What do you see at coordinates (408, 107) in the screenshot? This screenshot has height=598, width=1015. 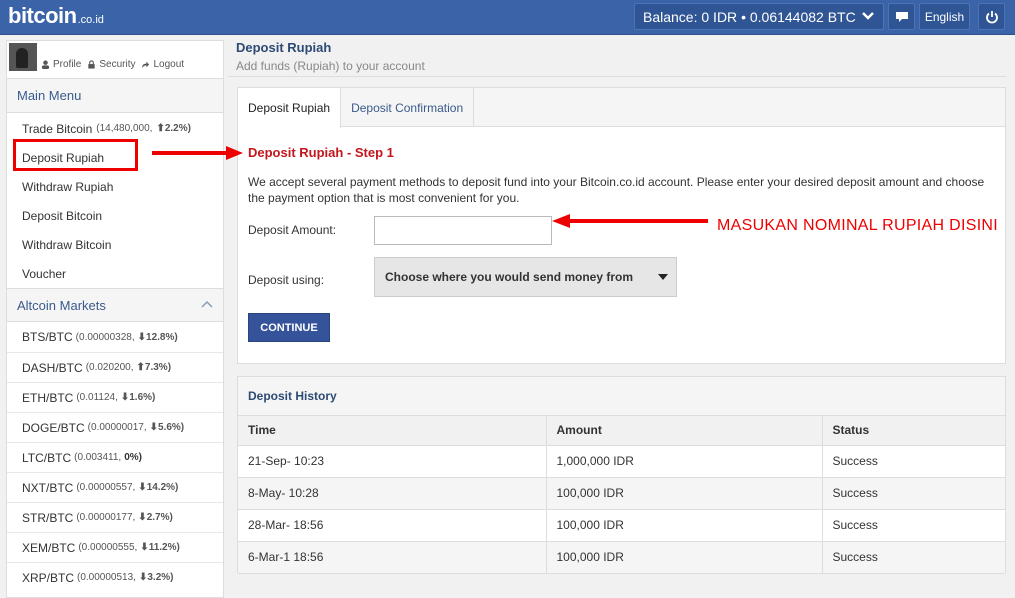 I see `tab-deposit-confirmation: Deposit Confirmation` at bounding box center [408, 107].